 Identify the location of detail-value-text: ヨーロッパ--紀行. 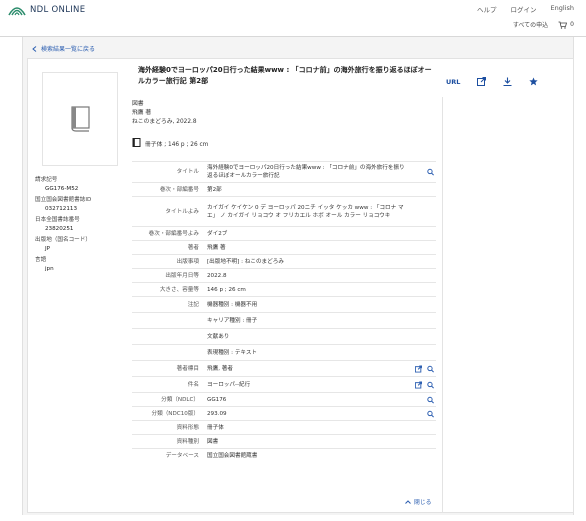
(229, 384).